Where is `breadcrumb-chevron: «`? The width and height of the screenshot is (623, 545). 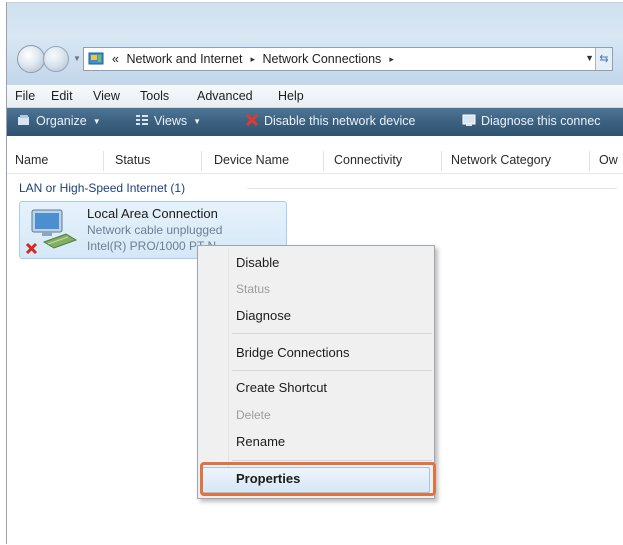 breadcrumb-chevron: « is located at coordinates (115, 59).